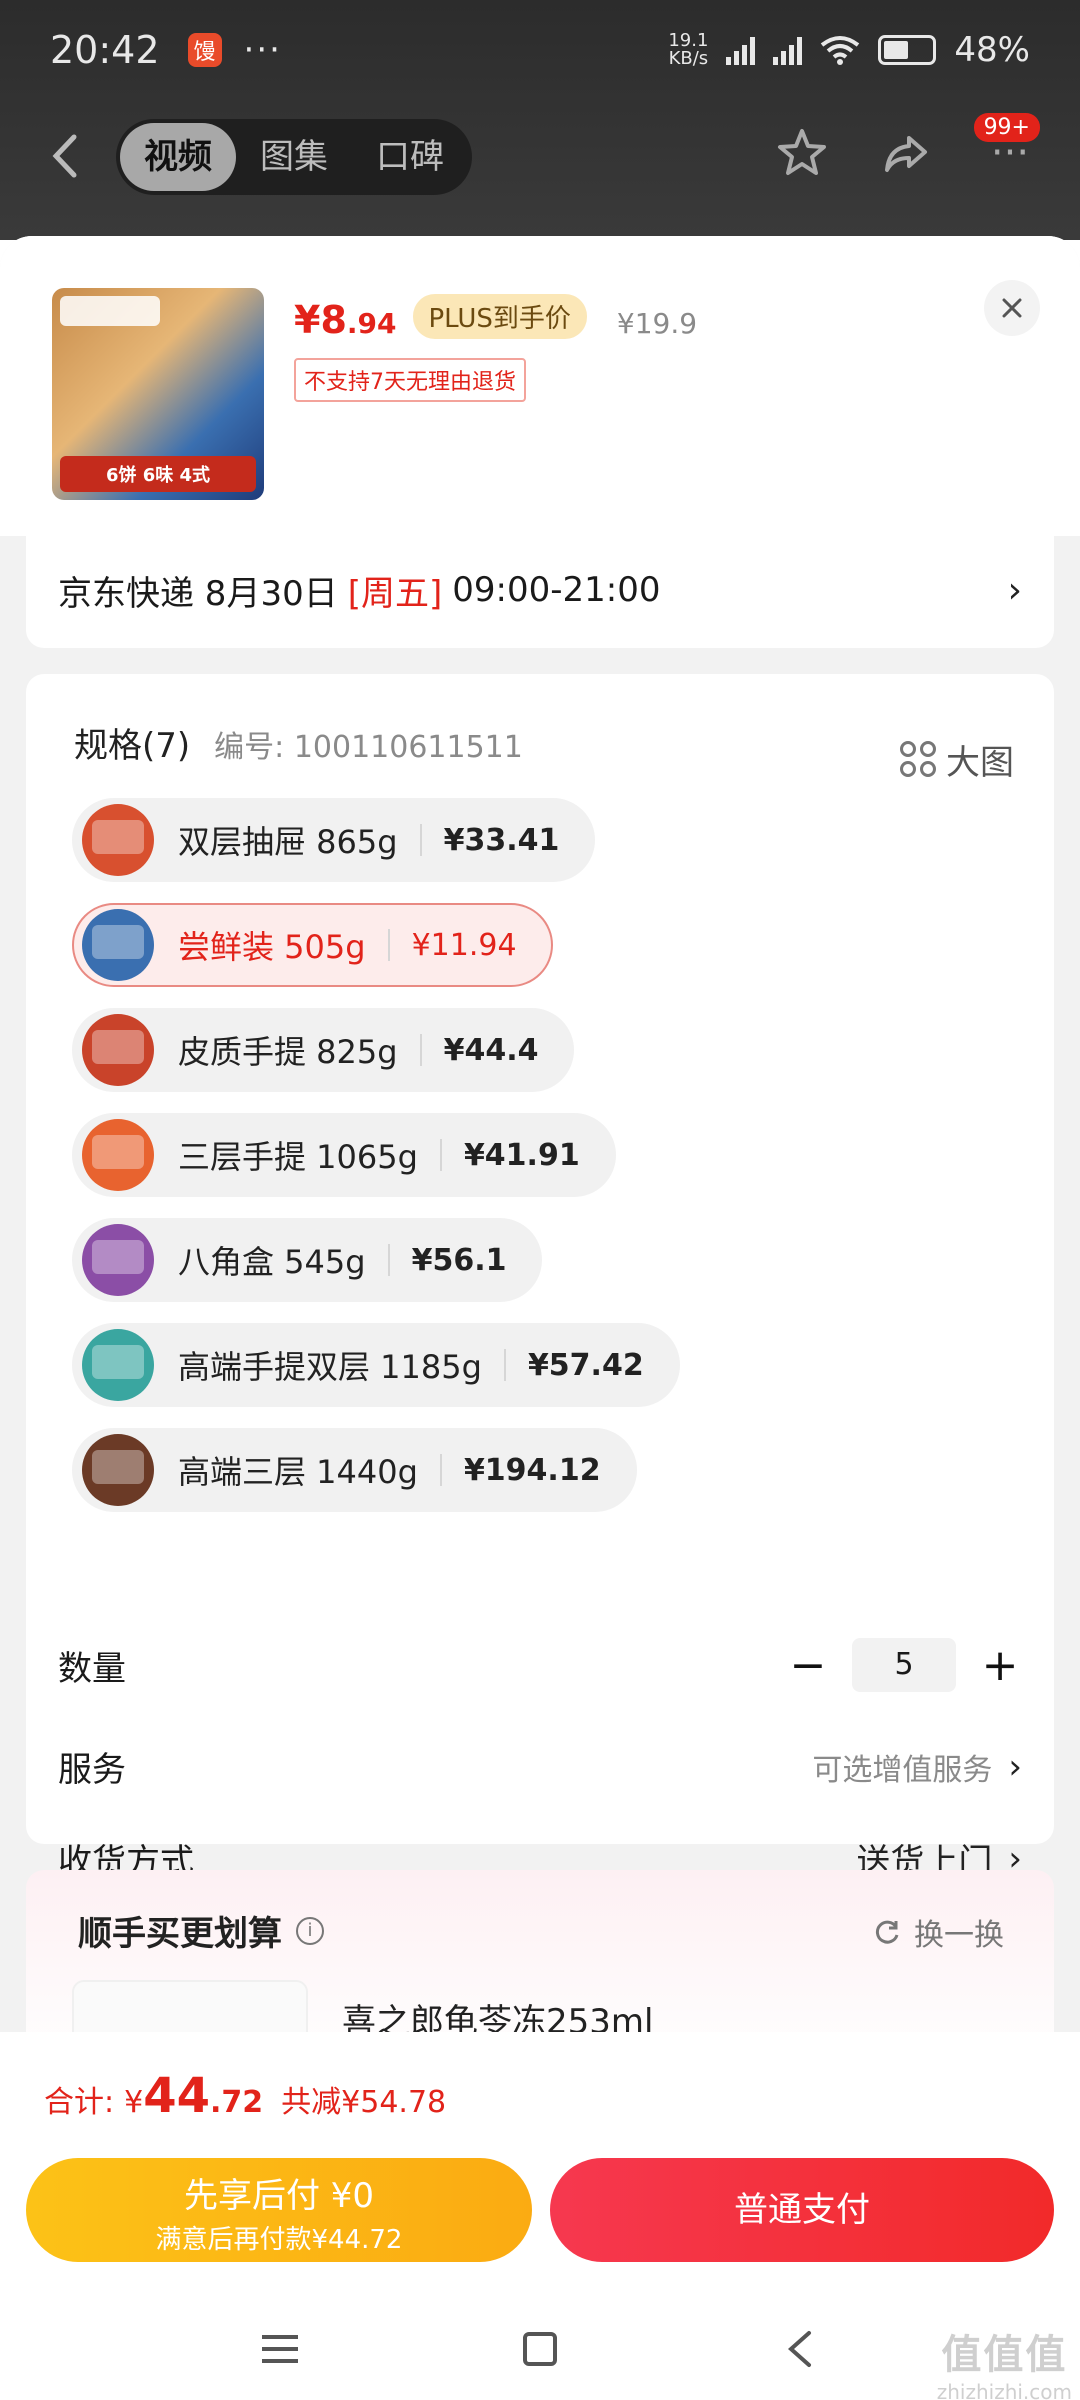 The width and height of the screenshot is (1080, 2400). Describe the element at coordinates (198, 593) in the screenshot. I see `delivery-date: 京东快递 8月30日` at that location.